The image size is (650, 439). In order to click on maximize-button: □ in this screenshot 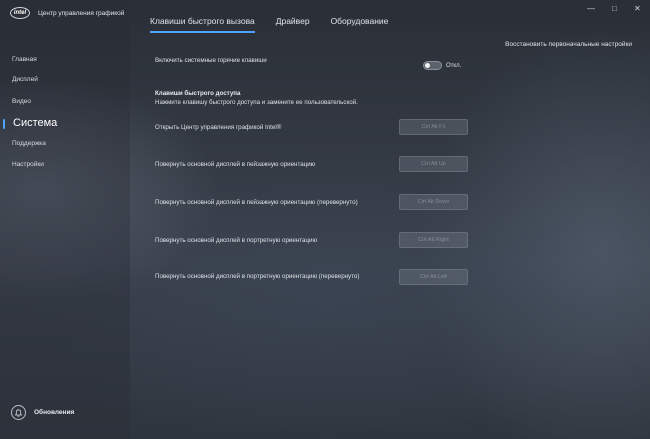, I will do `click(614, 8)`.